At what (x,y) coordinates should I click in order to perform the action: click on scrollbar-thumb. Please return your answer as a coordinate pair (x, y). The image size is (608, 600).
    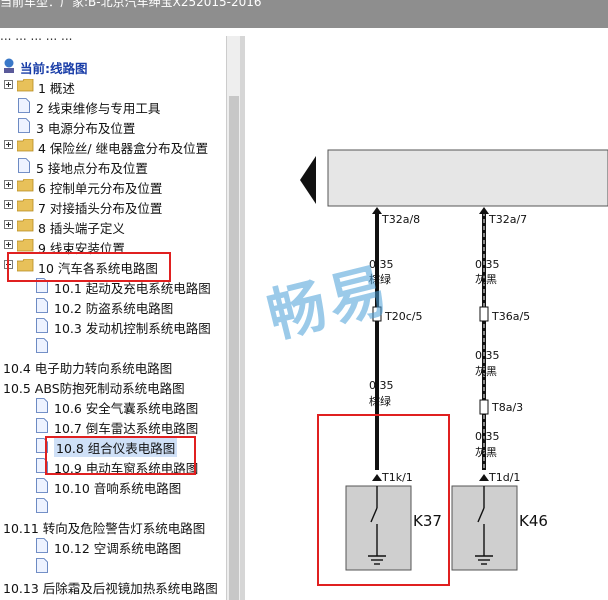
    Looking at the image, I should click on (234, 348).